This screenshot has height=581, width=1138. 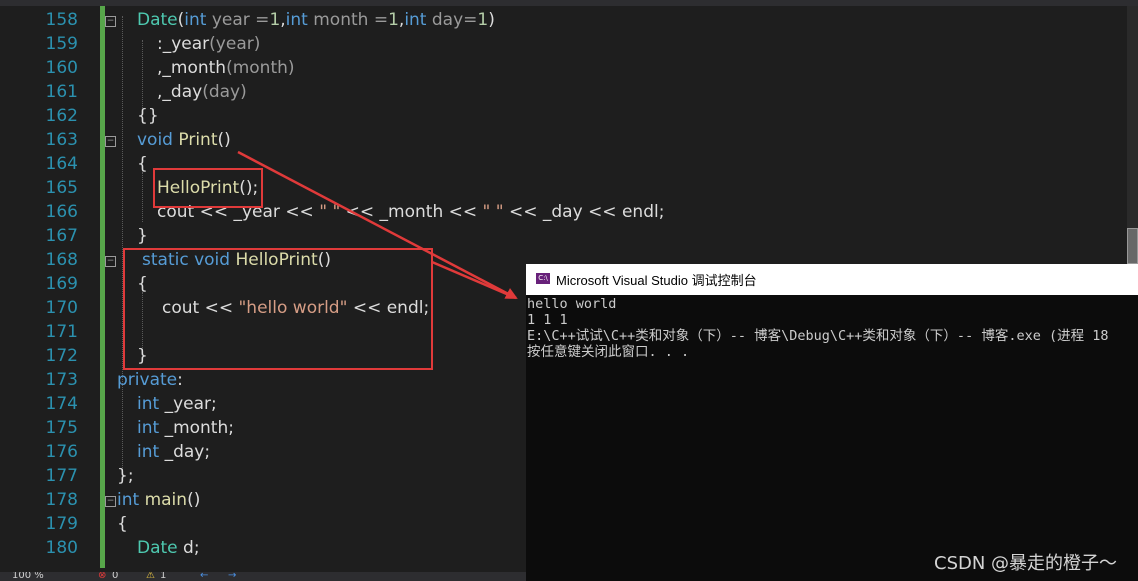 I want to click on arrow-print-to-console, so click(x=377, y=225).